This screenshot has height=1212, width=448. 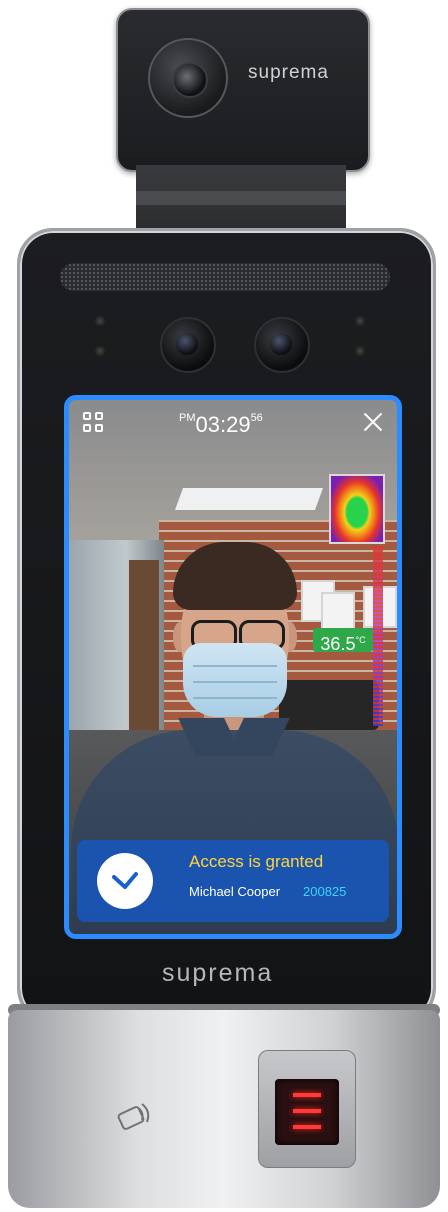 I want to click on speaker-grille, so click(x=225, y=277).